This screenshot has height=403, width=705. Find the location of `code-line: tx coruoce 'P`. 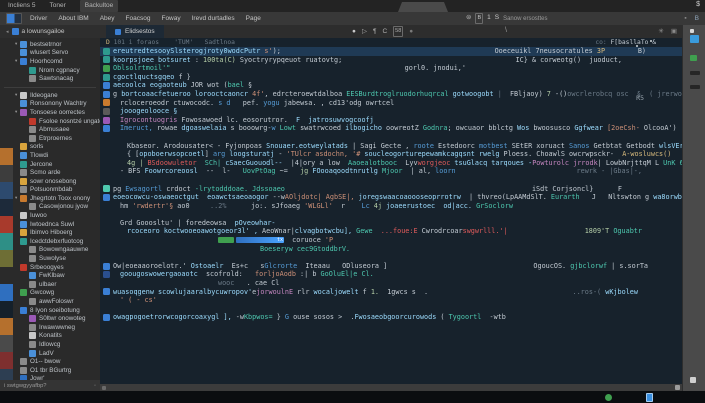

code-line: tx coruoce 'P is located at coordinates (391, 240).